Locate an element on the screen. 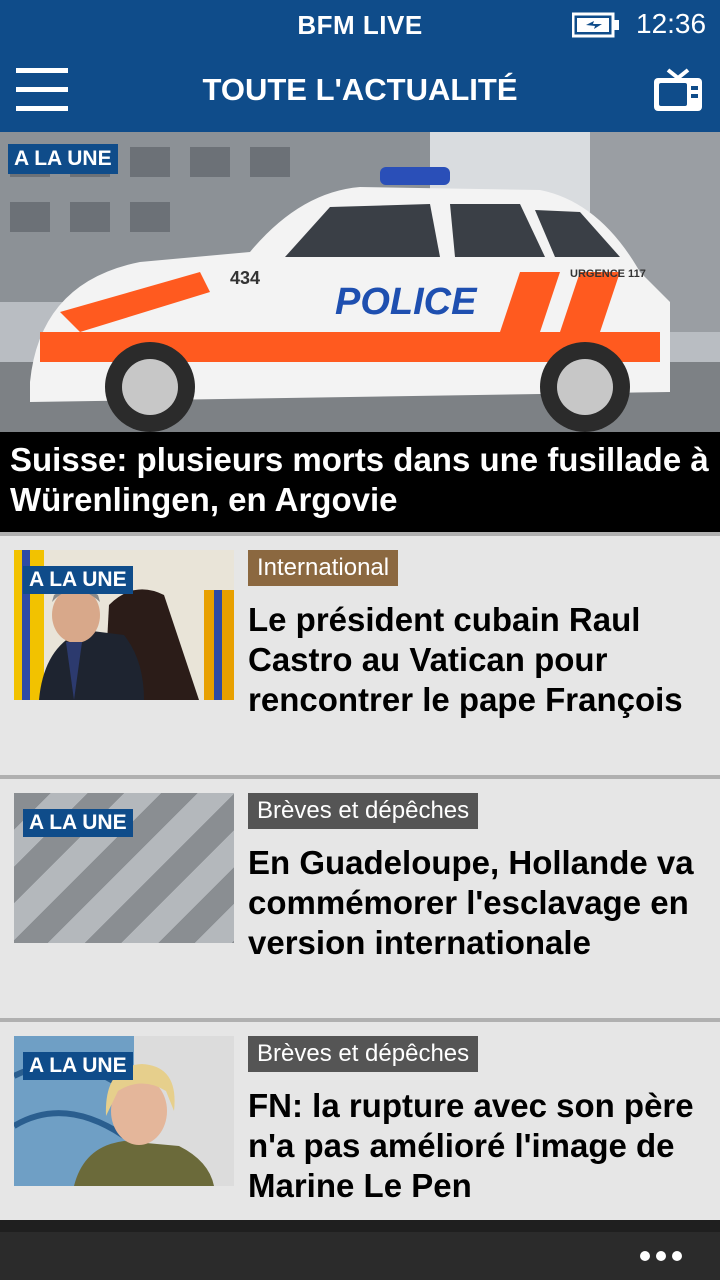 This screenshot has height=1280, width=720. svg-text: 434 is located at coordinates (245, 278).